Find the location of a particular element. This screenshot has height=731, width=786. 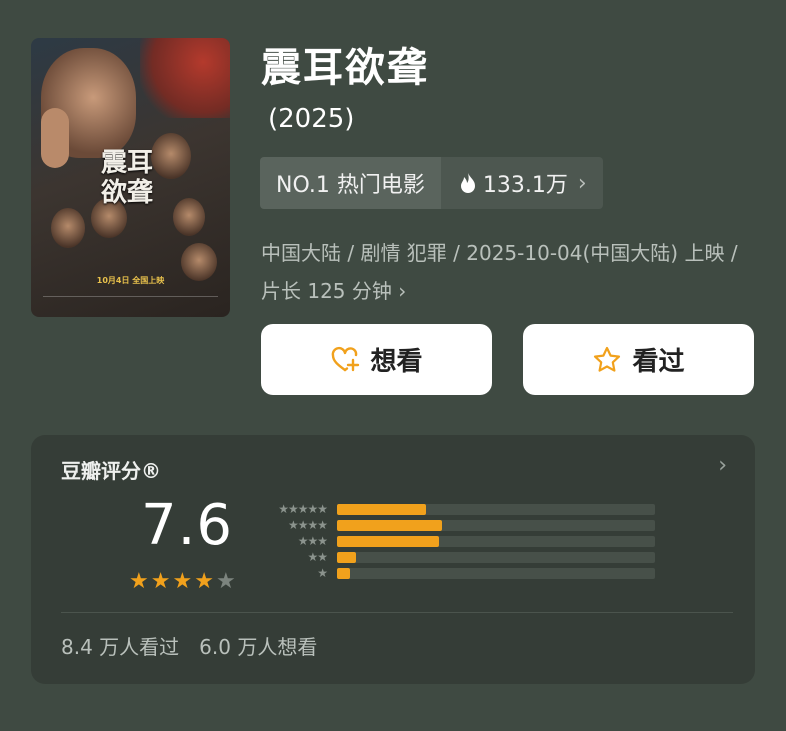

distribution-row: ★ is located at coordinates (455, 573).